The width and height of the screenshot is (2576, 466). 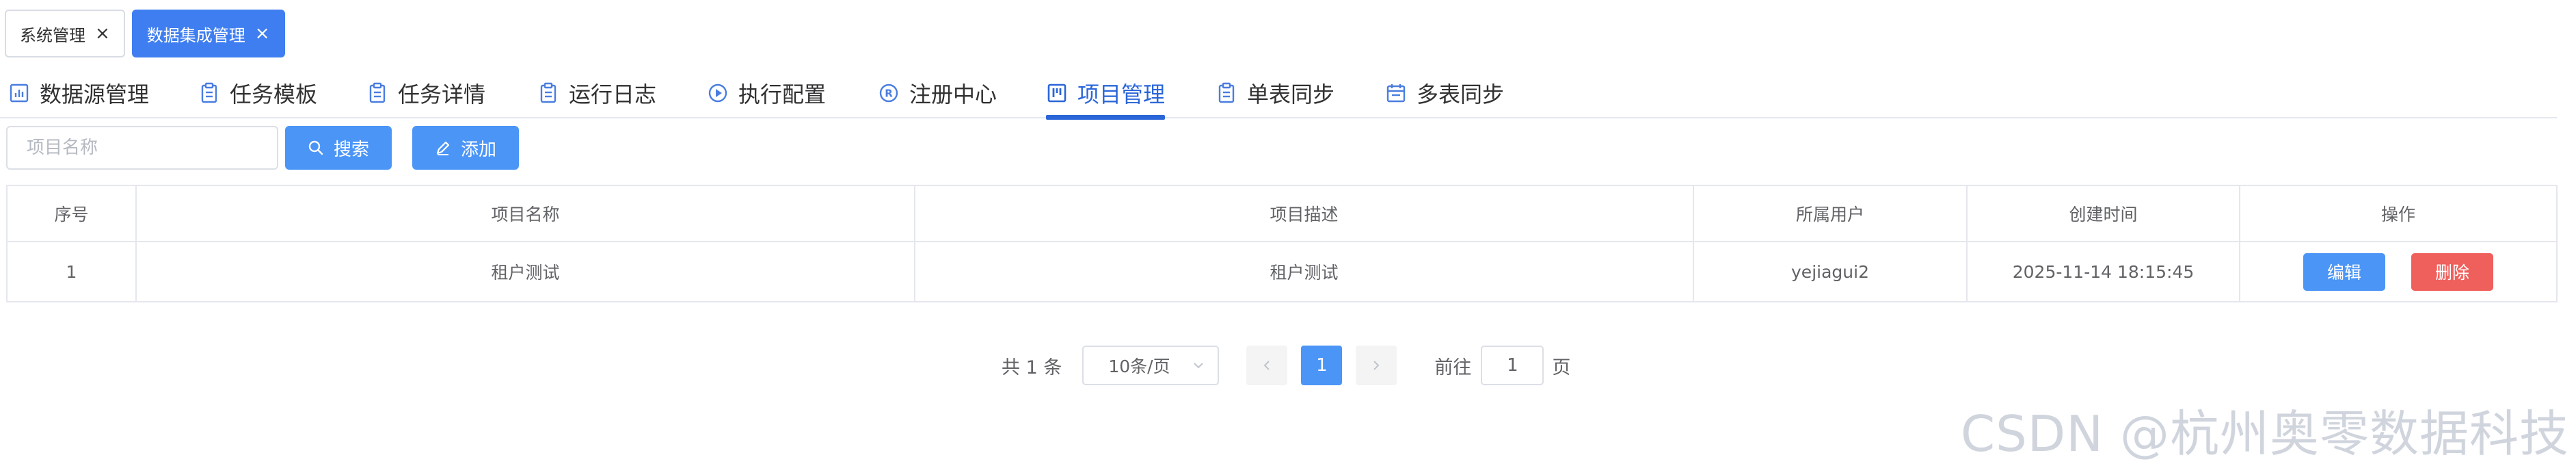 I want to click on cell-created: 2025-11-14 18:15:45, so click(x=2103, y=271).